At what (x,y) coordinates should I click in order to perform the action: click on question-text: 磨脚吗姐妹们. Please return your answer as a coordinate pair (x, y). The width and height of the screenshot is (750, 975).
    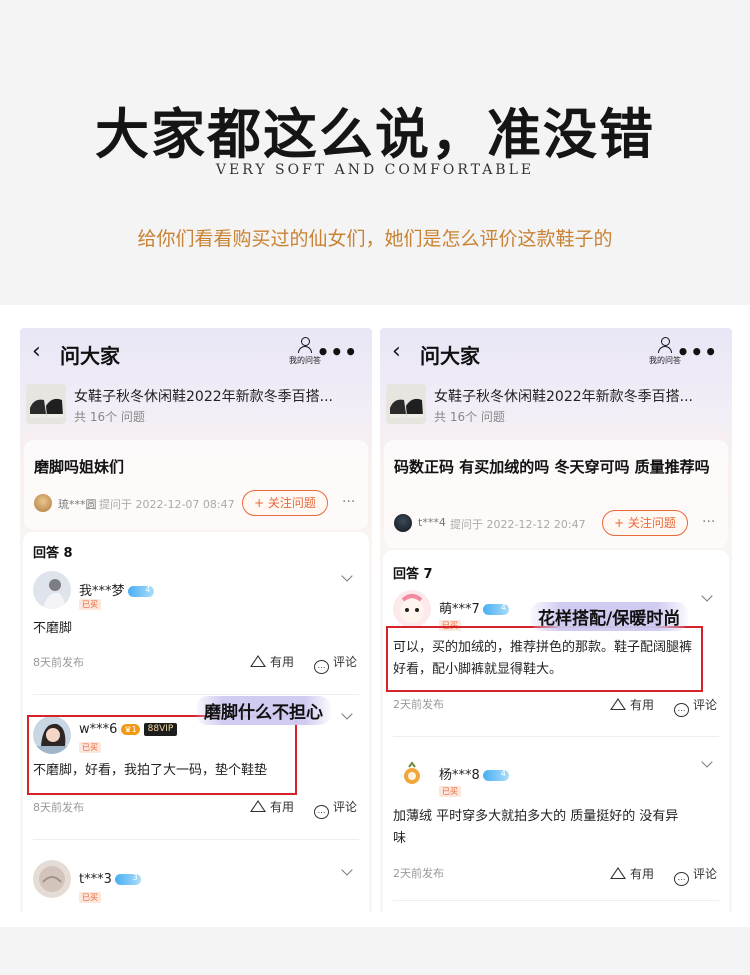
    Looking at the image, I should click on (79, 467).